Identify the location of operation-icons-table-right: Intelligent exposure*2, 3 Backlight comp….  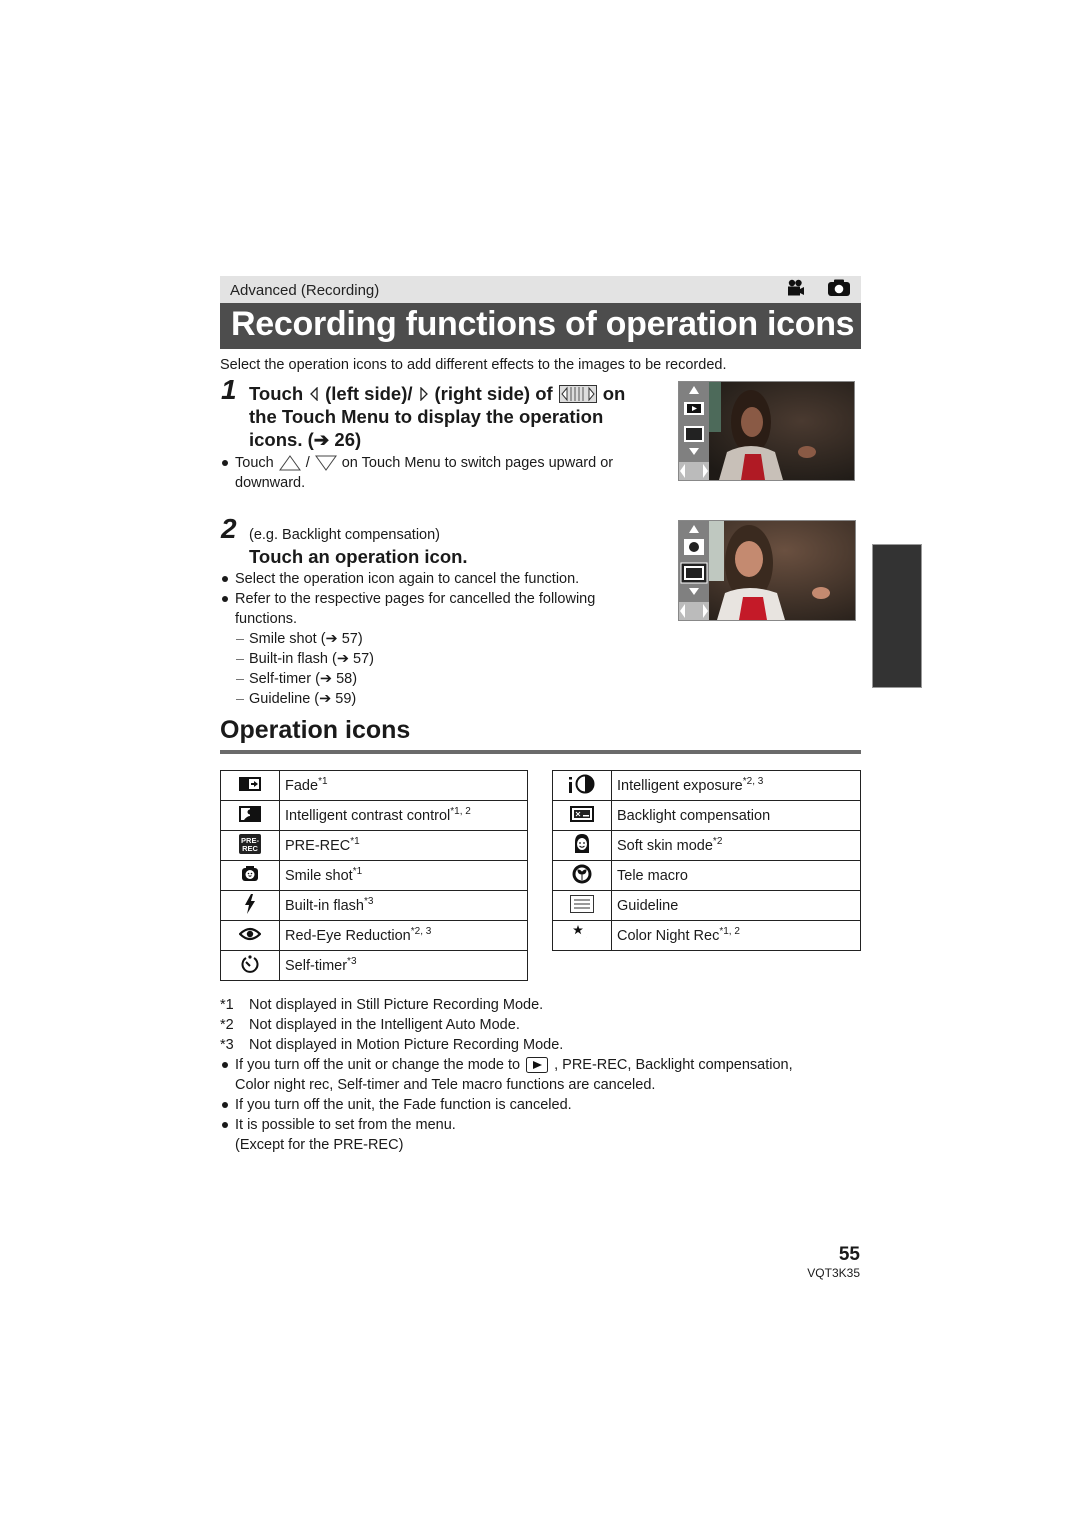
(706, 860).